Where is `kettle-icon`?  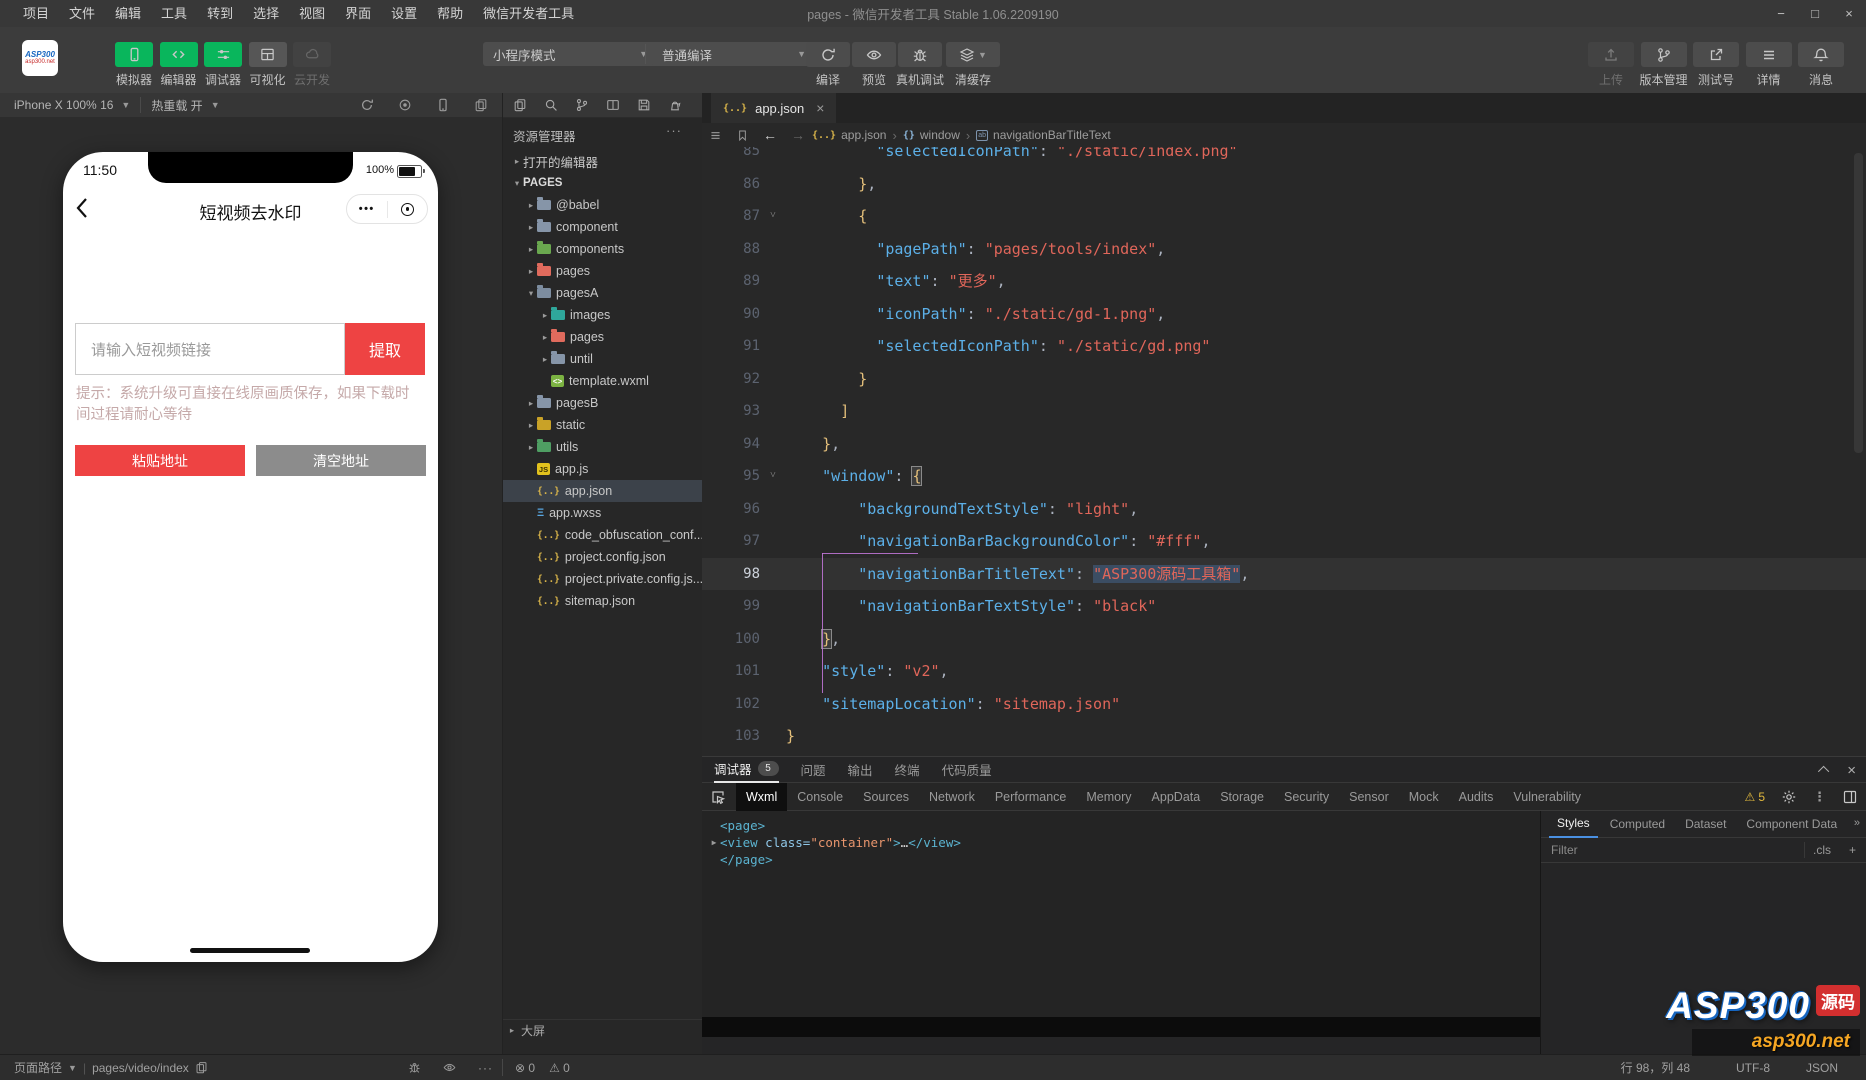 kettle-icon is located at coordinates (675, 105).